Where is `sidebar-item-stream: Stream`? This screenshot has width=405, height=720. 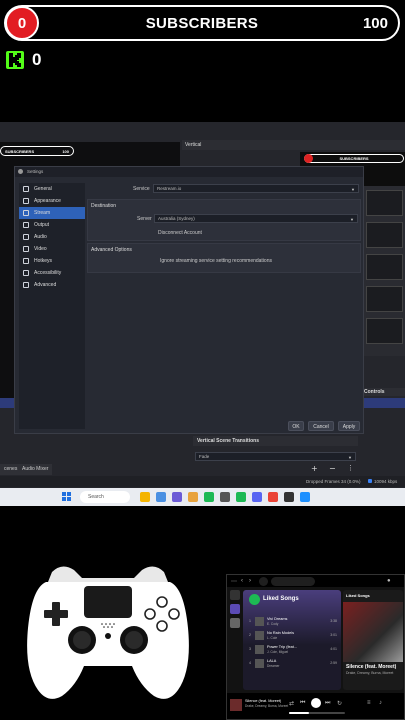 sidebar-item-stream: Stream is located at coordinates (52, 213).